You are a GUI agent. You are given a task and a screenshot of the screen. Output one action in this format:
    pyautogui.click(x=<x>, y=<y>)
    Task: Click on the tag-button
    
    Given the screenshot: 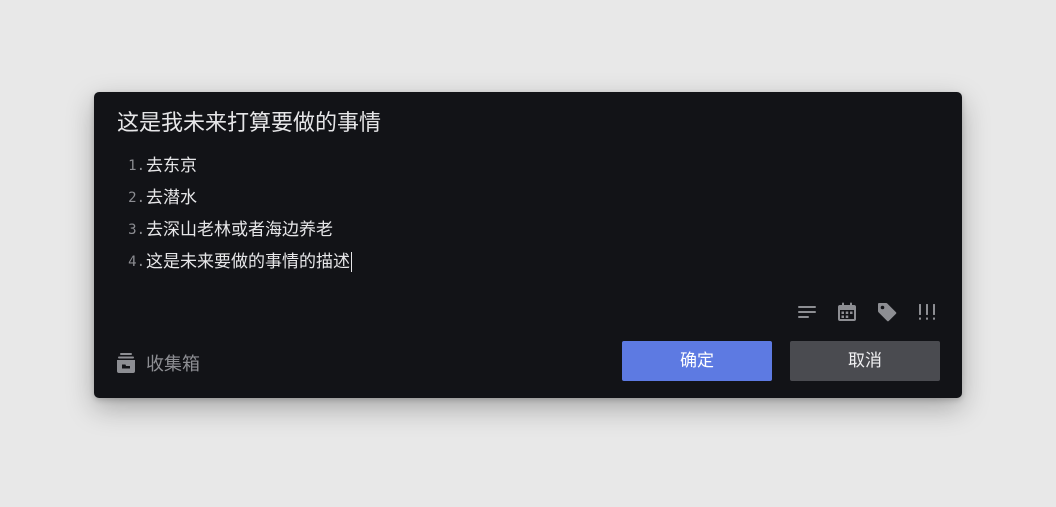 What is the action you would take?
    pyautogui.click(x=887, y=312)
    